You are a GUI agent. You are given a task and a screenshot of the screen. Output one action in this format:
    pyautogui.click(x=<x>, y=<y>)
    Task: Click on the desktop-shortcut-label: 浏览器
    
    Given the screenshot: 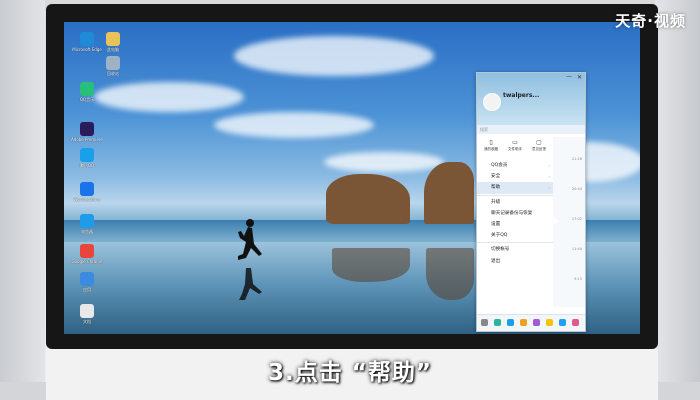 What is the action you would take?
    pyautogui.click(x=87, y=231)
    